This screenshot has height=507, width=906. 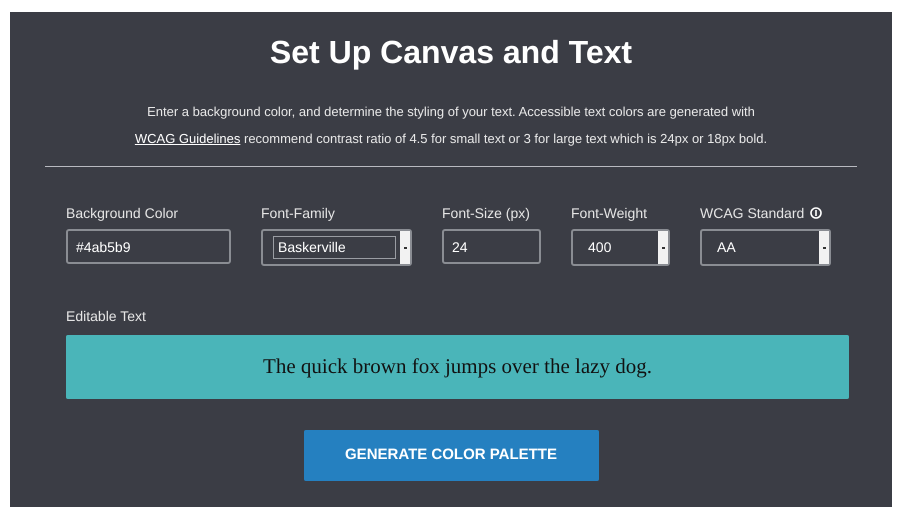 I want to click on page-title: Set Up Canvas and Text, so click(x=451, y=52).